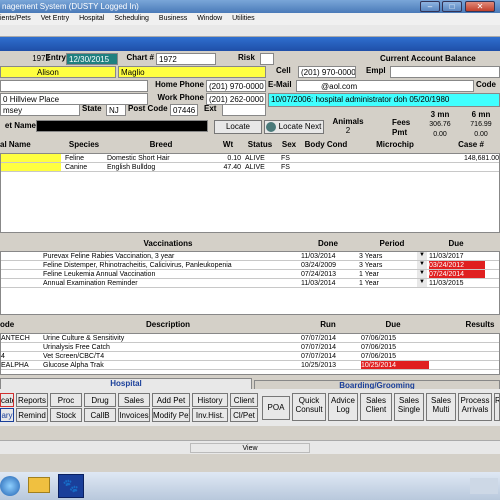 The width and height of the screenshot is (500, 500). Describe the element at coordinates (173, 18) in the screenshot. I see `menu-business: Business` at that location.